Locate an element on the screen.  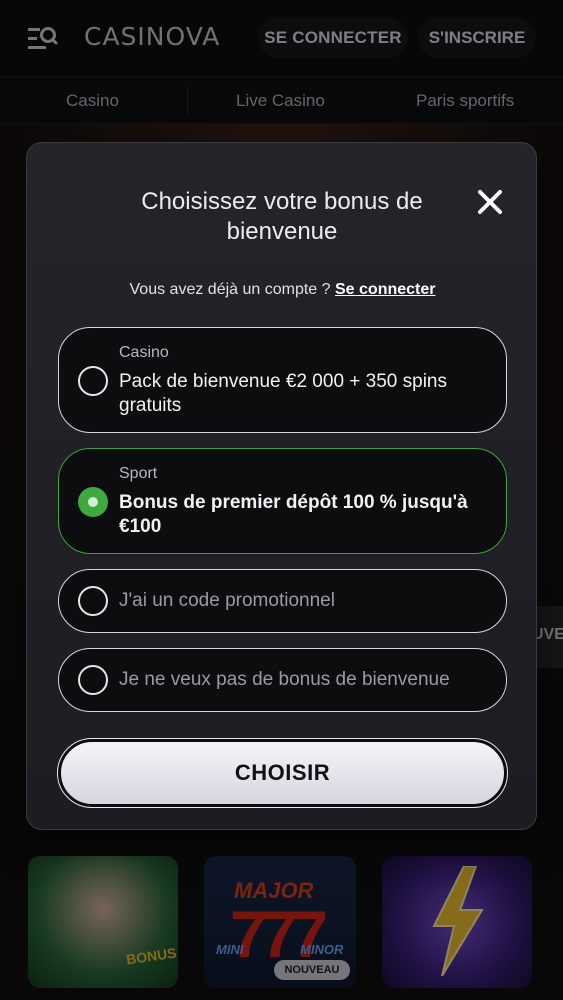
bonus-option-no-bonus: Je ne veux pas de bonus de bienvenue is located at coordinates (282, 680).